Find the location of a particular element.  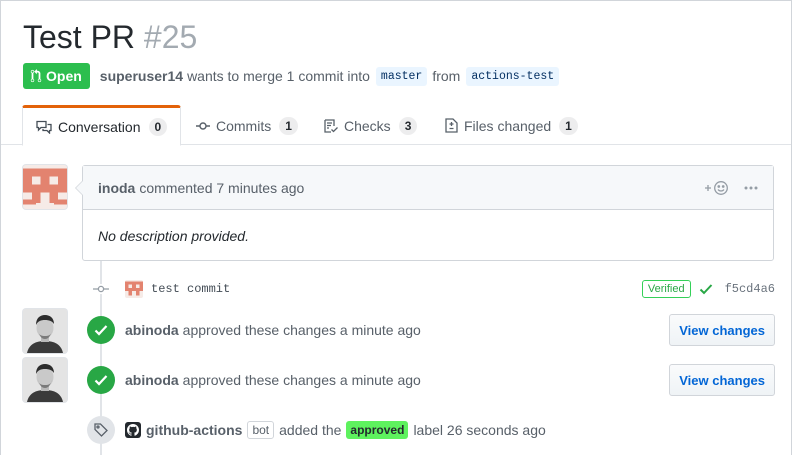

check-icon is located at coordinates (706, 289).